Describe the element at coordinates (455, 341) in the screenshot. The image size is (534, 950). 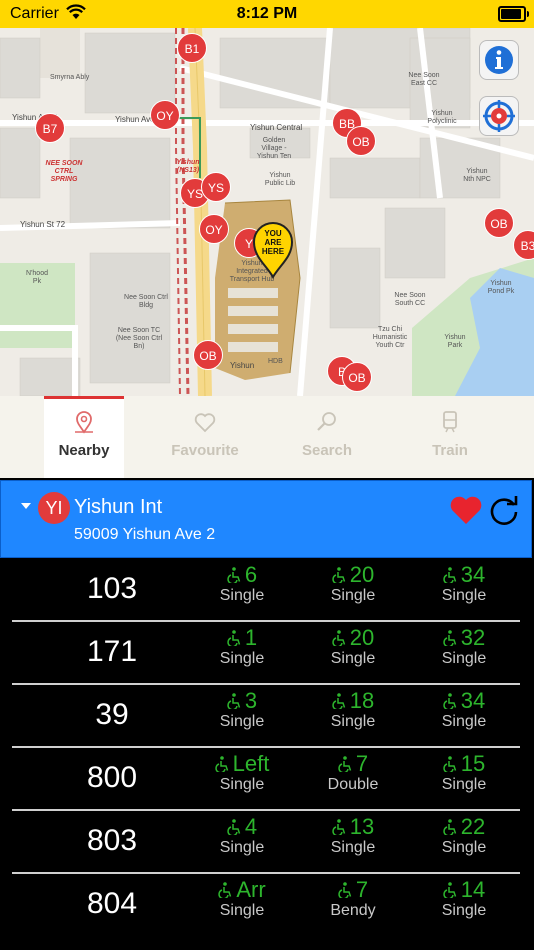
I see `map-label: Yishun Park` at that location.